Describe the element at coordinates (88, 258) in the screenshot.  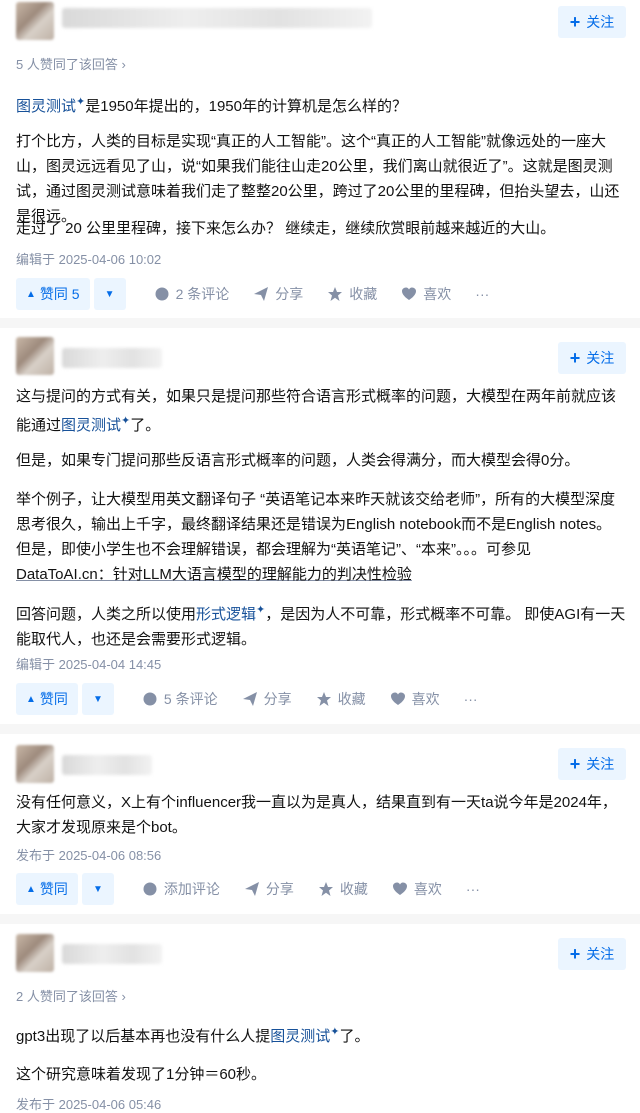
I see `edit-timestamp: 编辑于 2025-04-06 10:02` at that location.